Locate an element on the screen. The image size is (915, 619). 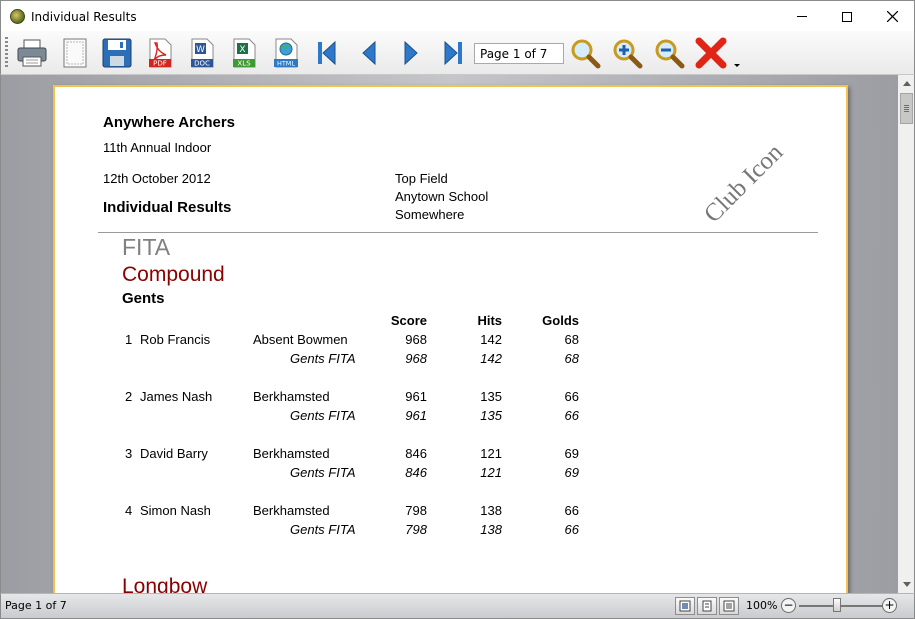
zoom-button is located at coordinates (585, 53).